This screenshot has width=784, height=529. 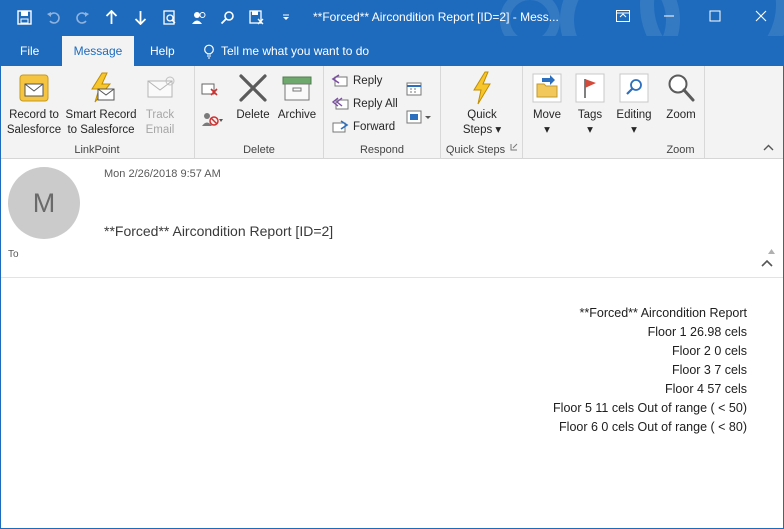 What do you see at coordinates (0, 297) in the screenshot?
I see `window-border-left` at bounding box center [0, 297].